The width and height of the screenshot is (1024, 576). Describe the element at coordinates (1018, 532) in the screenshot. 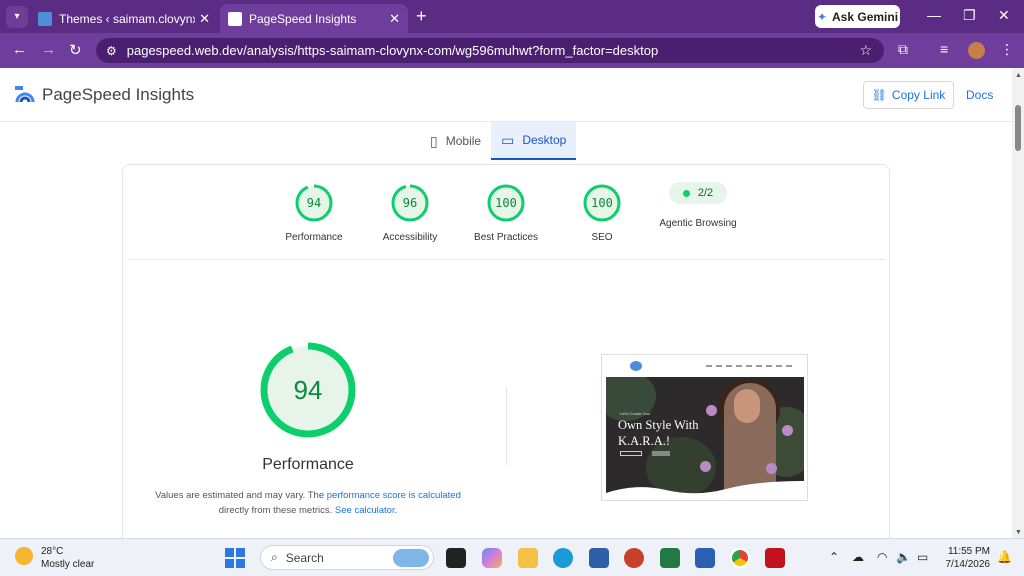

I see `scroll-down-icon: ▼` at that location.